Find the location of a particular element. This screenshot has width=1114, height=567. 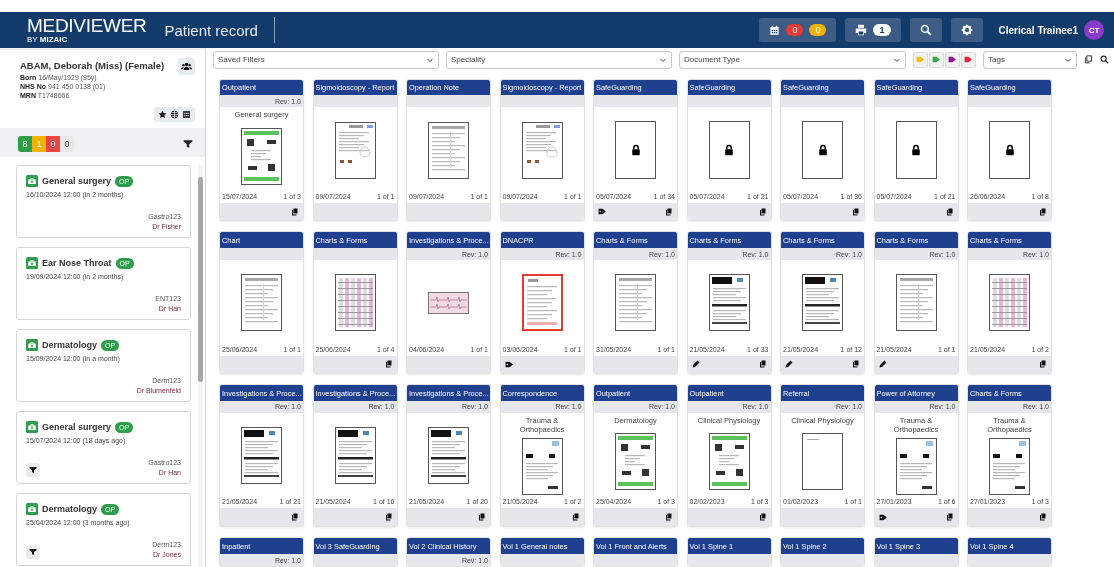

calendar-button: 0 0 is located at coordinates (798, 30).